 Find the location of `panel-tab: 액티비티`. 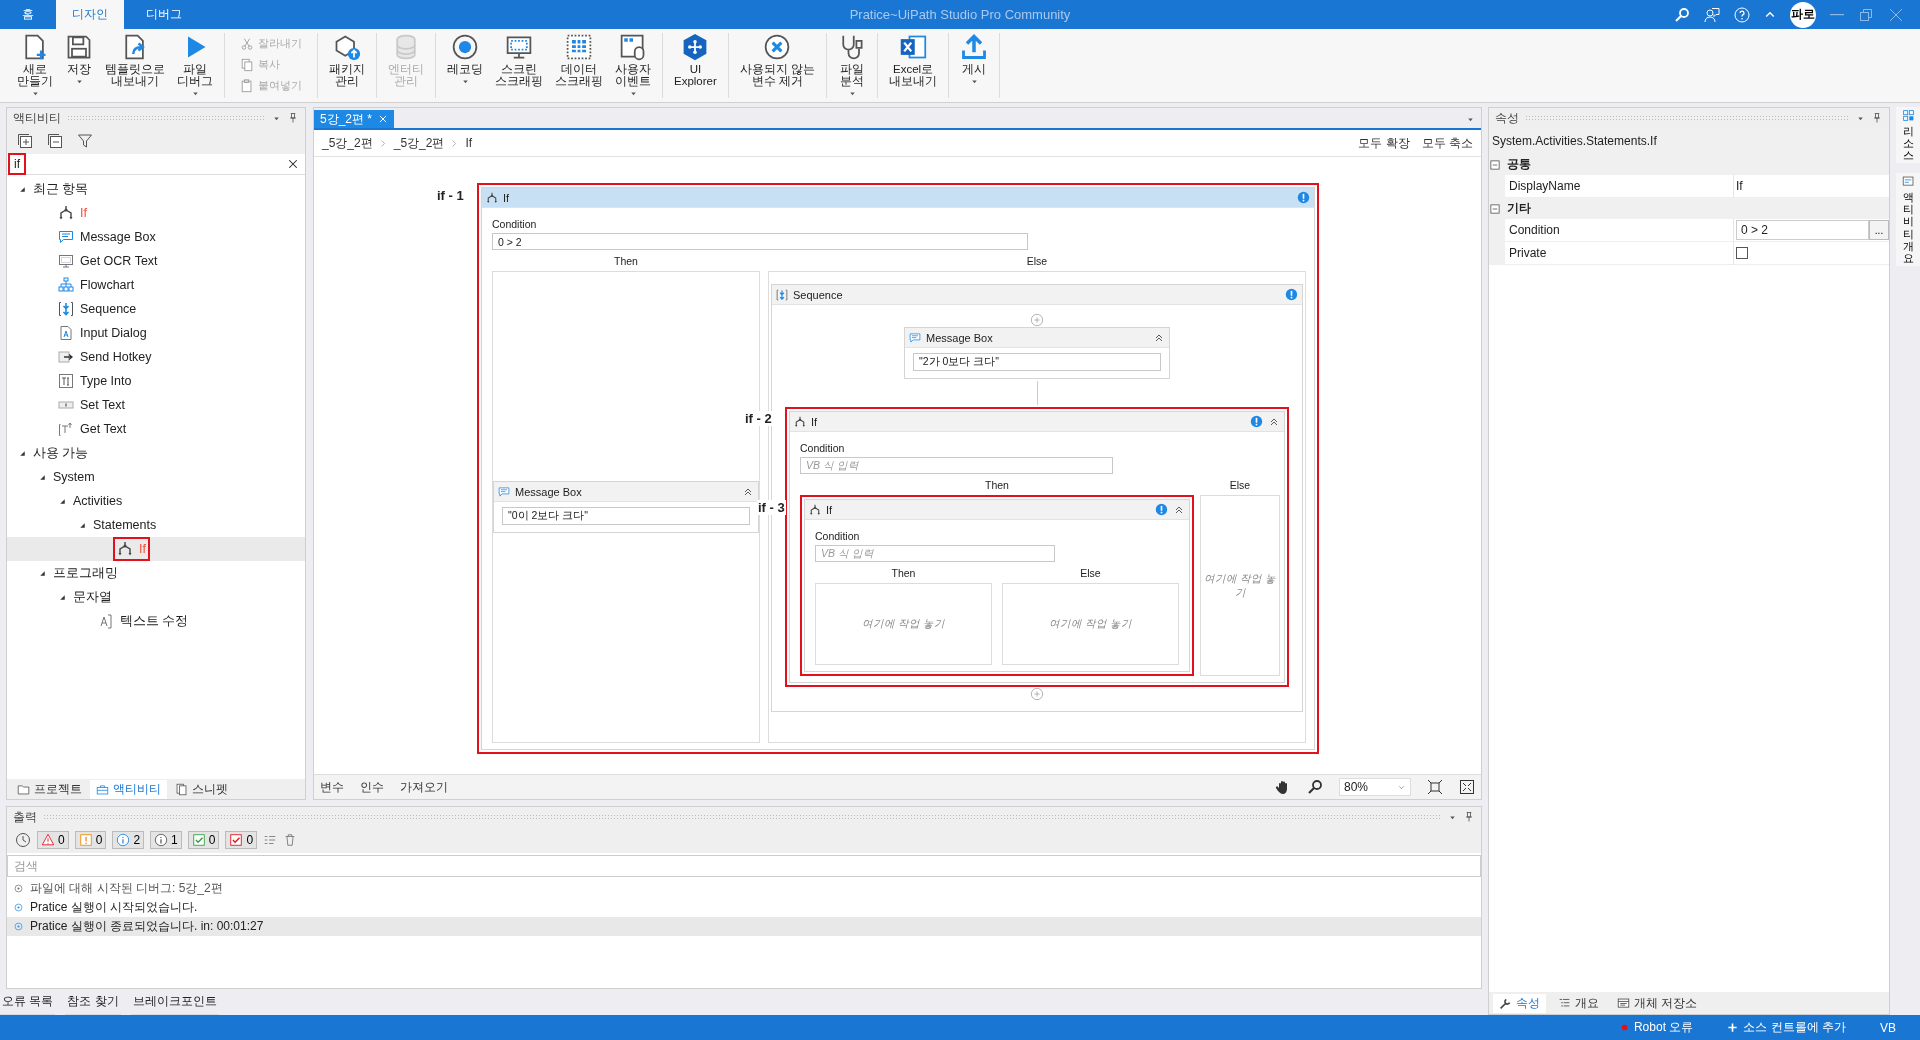

panel-tab: 액티비티 is located at coordinates (128, 789).